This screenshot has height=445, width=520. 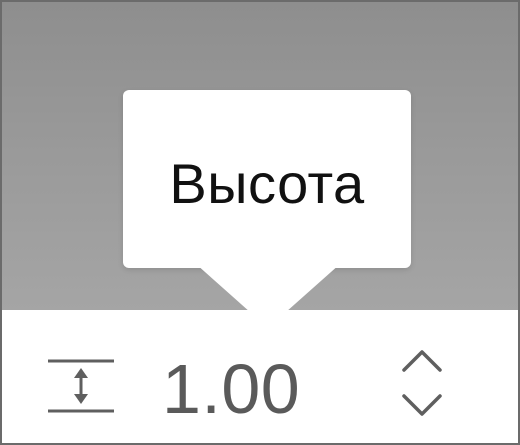 I want to click on chevron-down-icon, so click(x=422, y=408).